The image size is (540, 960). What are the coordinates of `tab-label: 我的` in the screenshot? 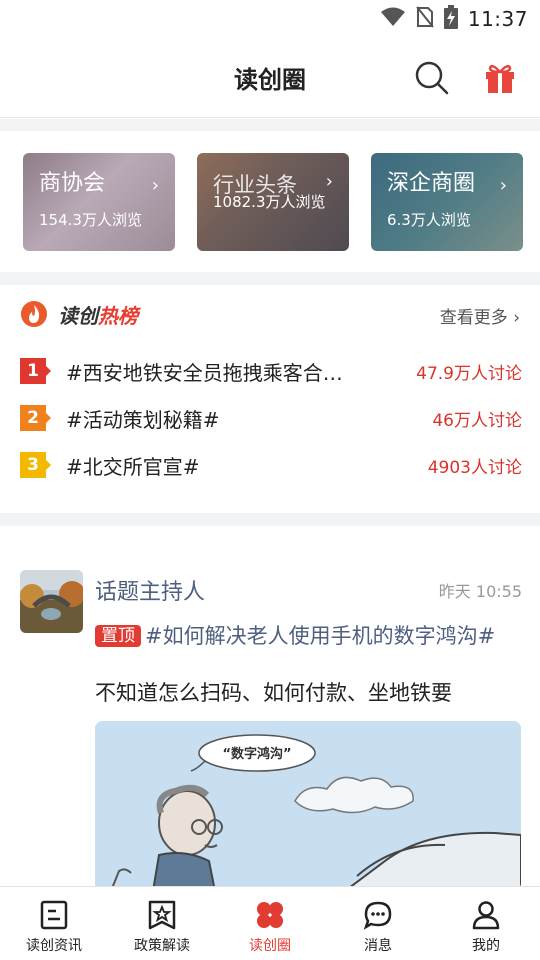 It's located at (486, 946).